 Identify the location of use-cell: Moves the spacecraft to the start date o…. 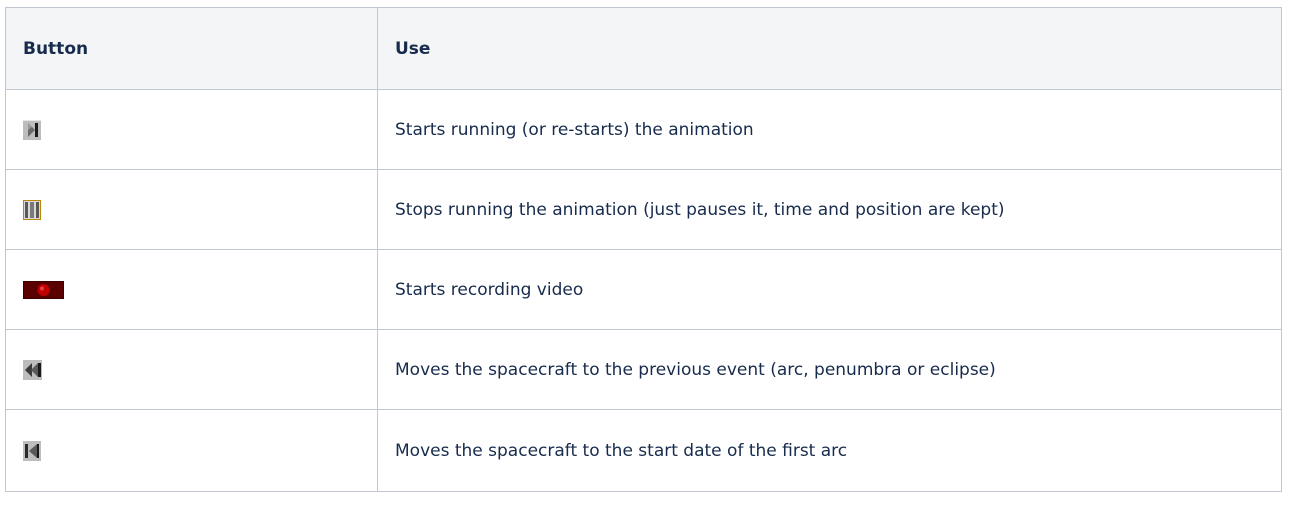
(829, 450).